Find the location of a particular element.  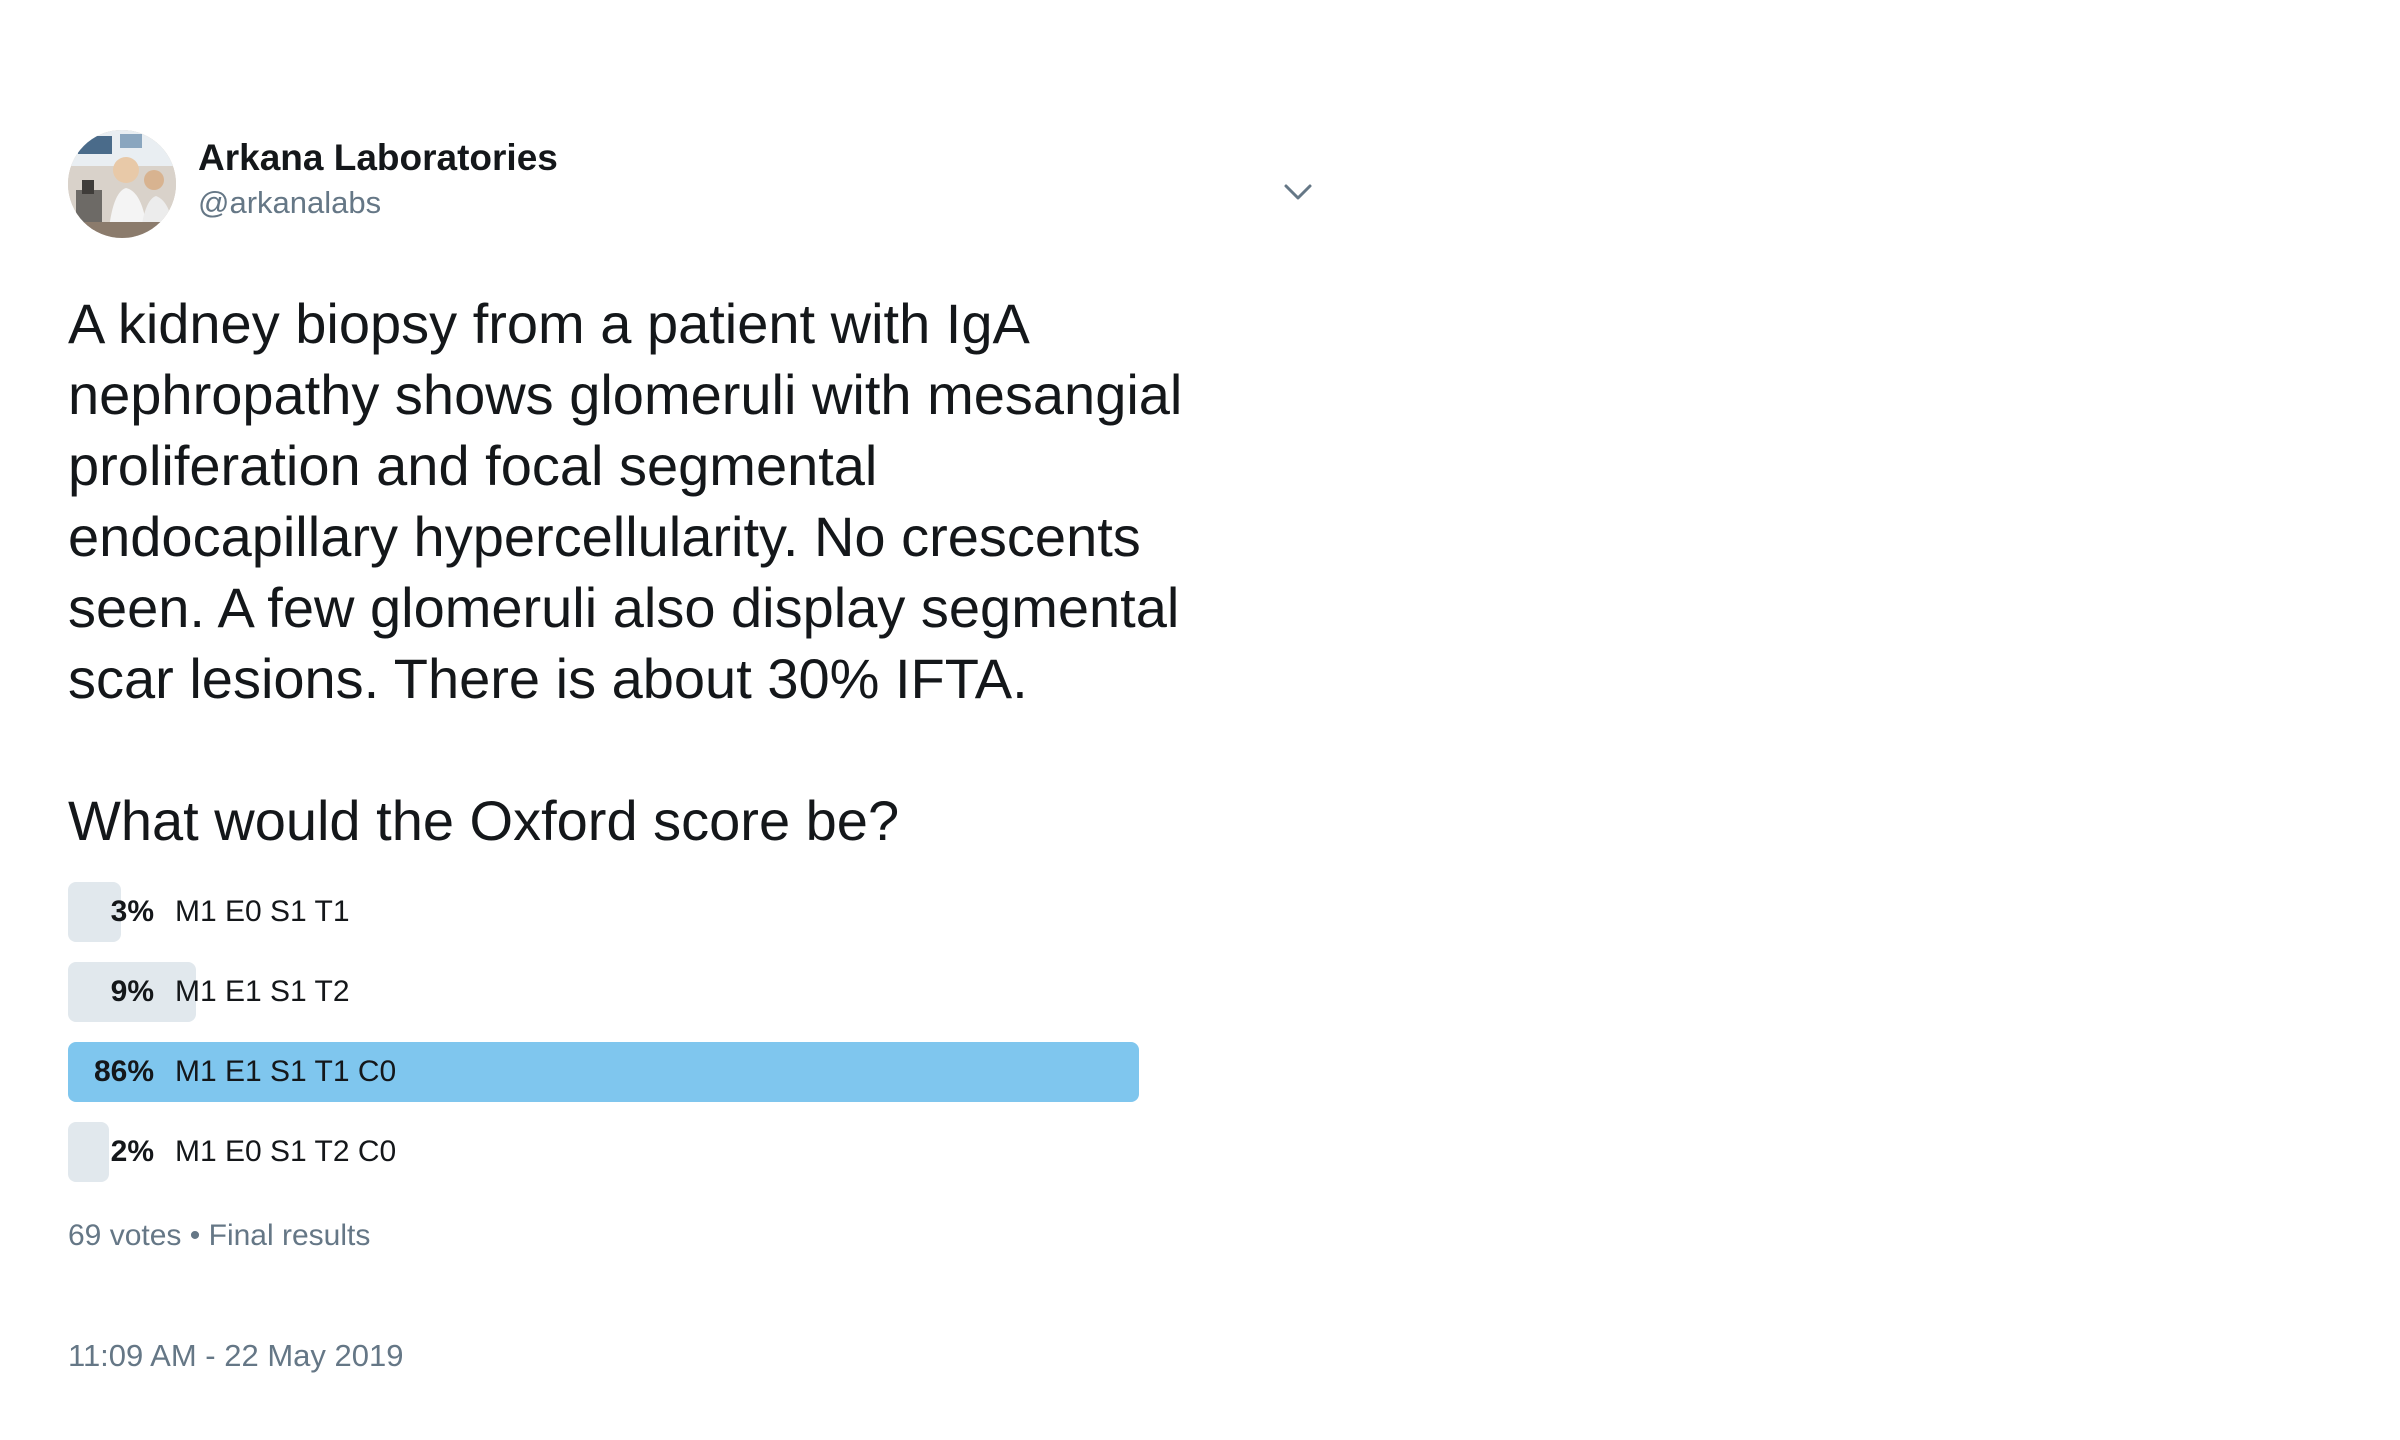

author-display-name: Arkana Laboratories is located at coordinates (378, 158).